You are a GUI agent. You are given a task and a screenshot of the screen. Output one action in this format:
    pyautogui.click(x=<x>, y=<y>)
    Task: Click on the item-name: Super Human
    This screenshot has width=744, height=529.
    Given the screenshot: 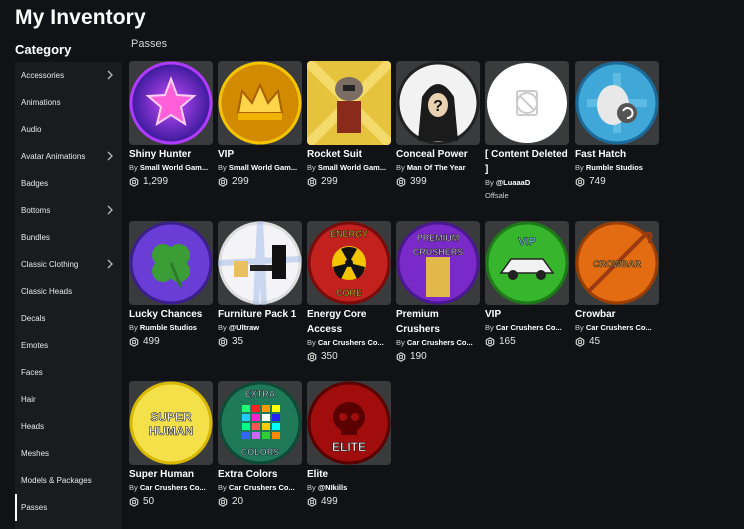 What is the action you would take?
    pyautogui.click(x=171, y=474)
    